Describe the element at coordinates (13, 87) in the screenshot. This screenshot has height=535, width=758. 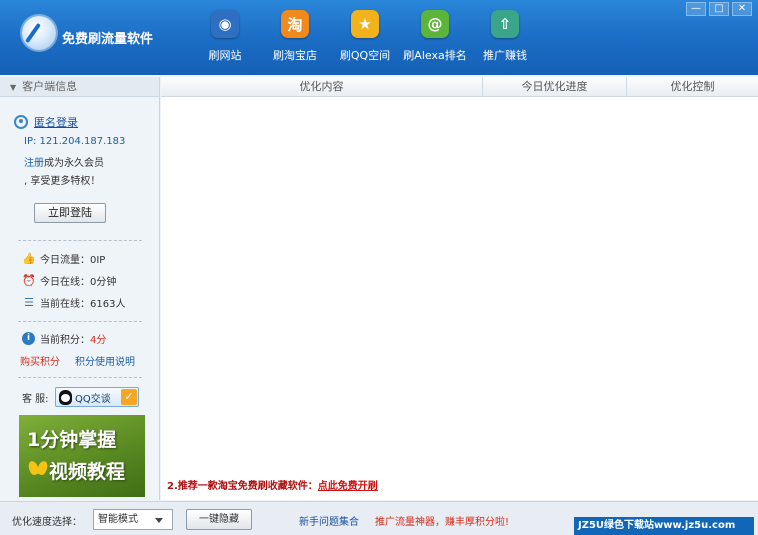
I see `collapse-arrow-icon: ▼` at that location.